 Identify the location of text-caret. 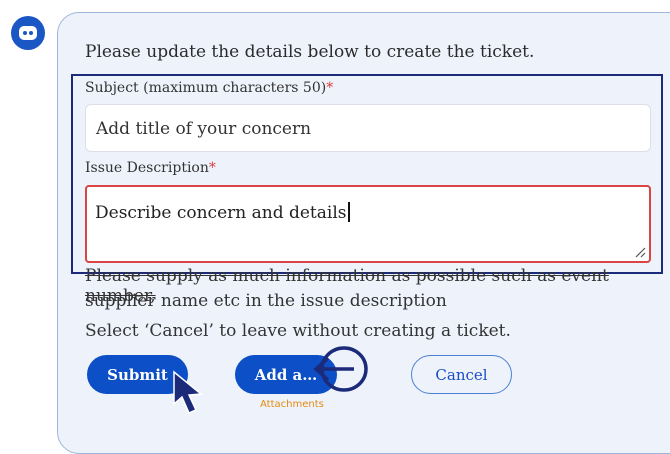
(348, 212).